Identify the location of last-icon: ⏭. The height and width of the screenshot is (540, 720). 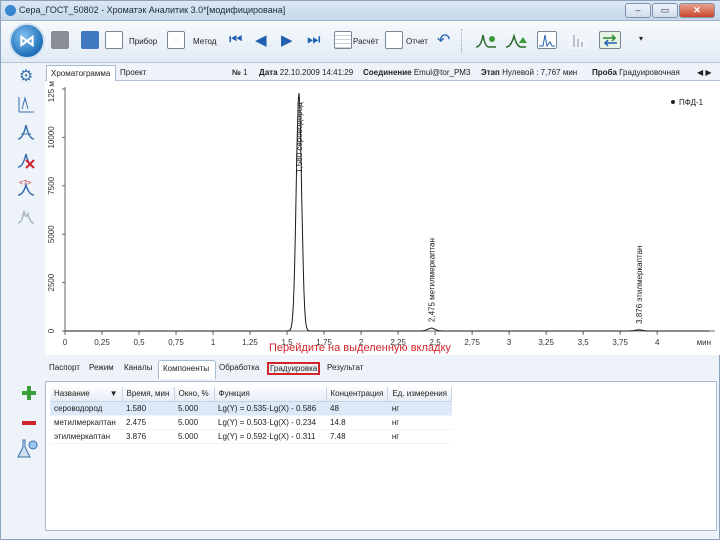
(314, 39).